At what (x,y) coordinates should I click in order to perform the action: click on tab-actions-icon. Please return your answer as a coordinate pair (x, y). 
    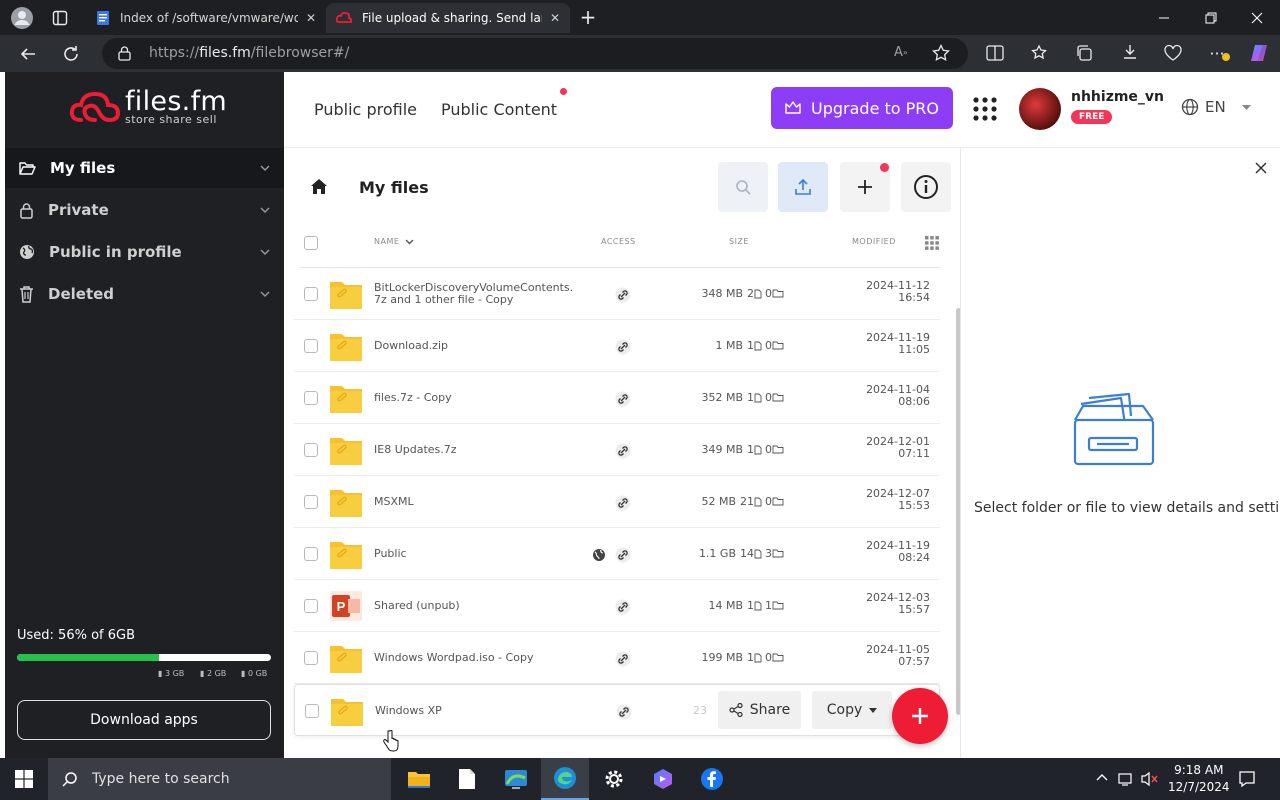
    Looking at the image, I should click on (60, 18).